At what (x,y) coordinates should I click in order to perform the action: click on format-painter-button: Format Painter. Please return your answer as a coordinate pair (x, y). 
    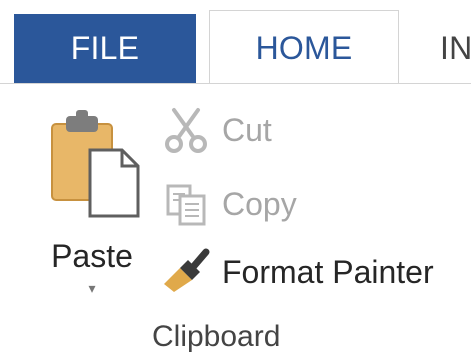
    Looking at the image, I should click on (298, 272).